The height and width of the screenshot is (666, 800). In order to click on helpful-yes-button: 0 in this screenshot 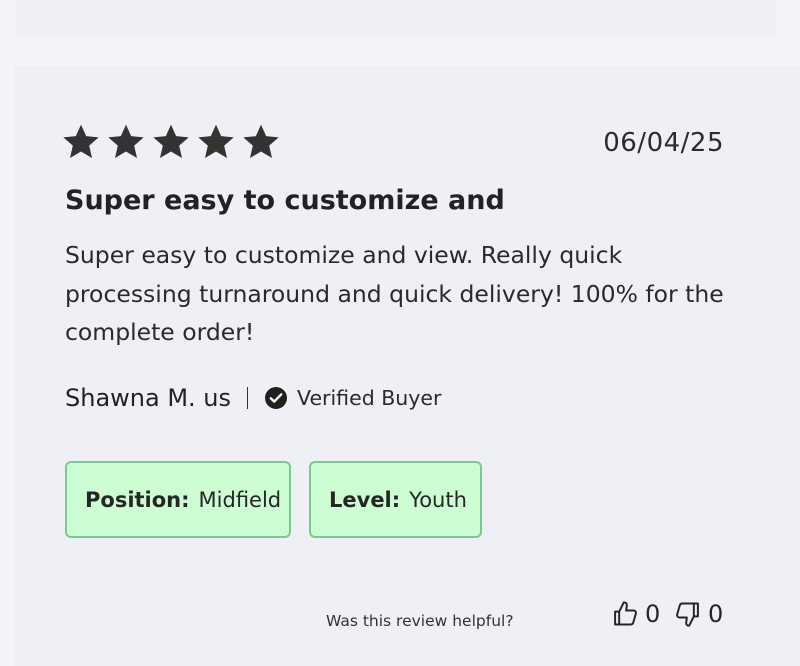, I will do `click(635, 614)`.